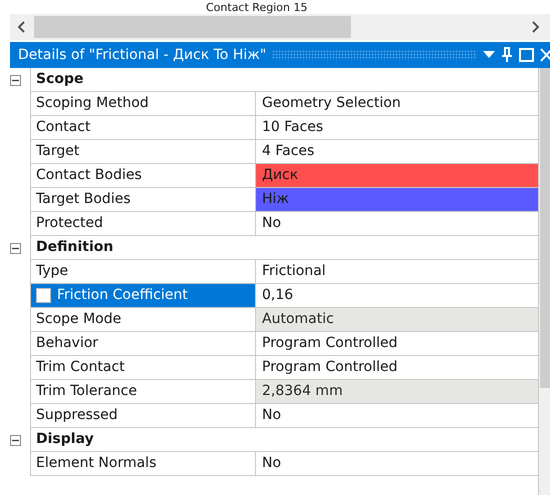 The width and height of the screenshot is (550, 495). Describe the element at coordinates (397, 199) in the screenshot. I see `value-cell: Ніж` at that location.